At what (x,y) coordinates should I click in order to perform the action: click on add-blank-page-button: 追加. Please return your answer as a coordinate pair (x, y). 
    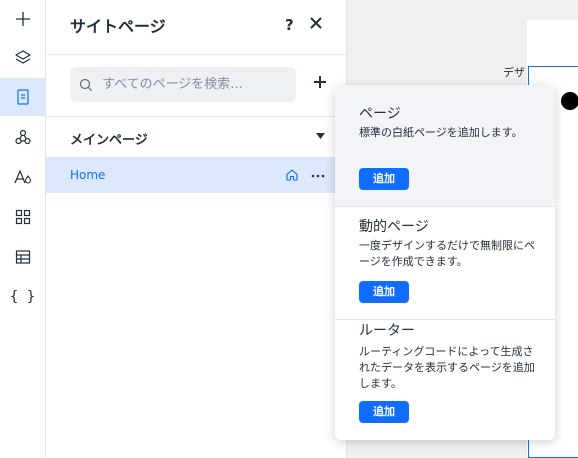
    Looking at the image, I should click on (384, 179).